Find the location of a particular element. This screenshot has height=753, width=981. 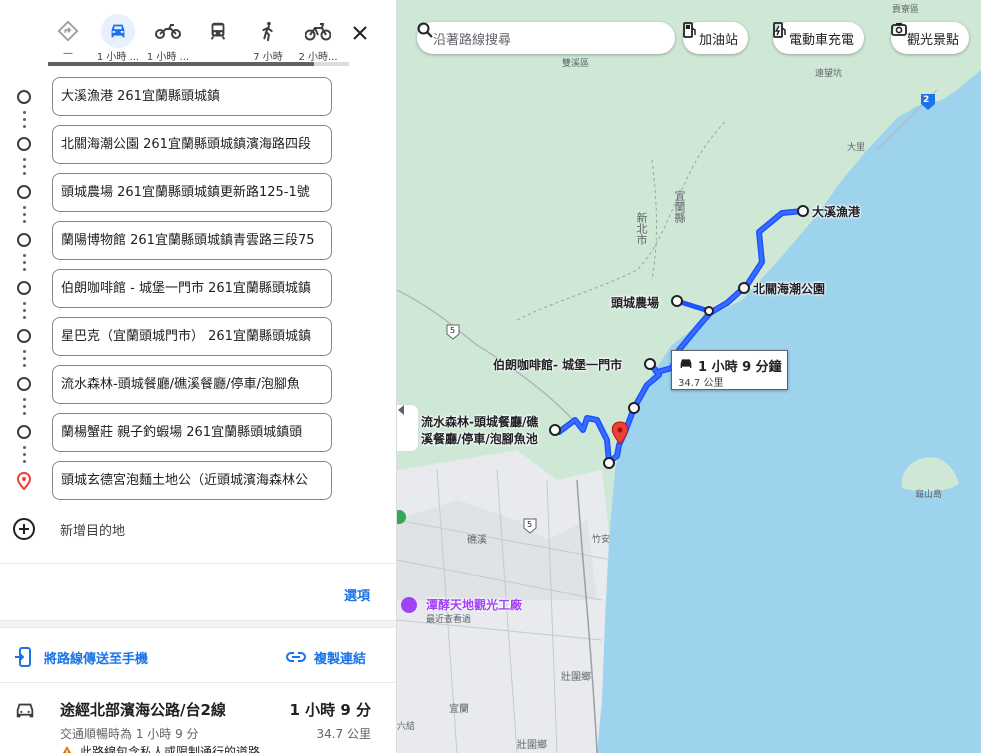

route-distance-callout: 34.7 公里 is located at coordinates (701, 383).